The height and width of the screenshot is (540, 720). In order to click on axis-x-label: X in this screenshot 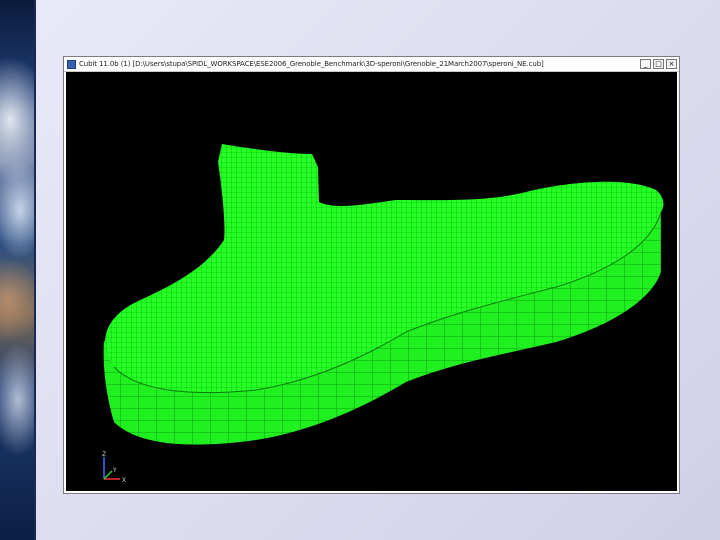, I will do `click(124, 480)`.